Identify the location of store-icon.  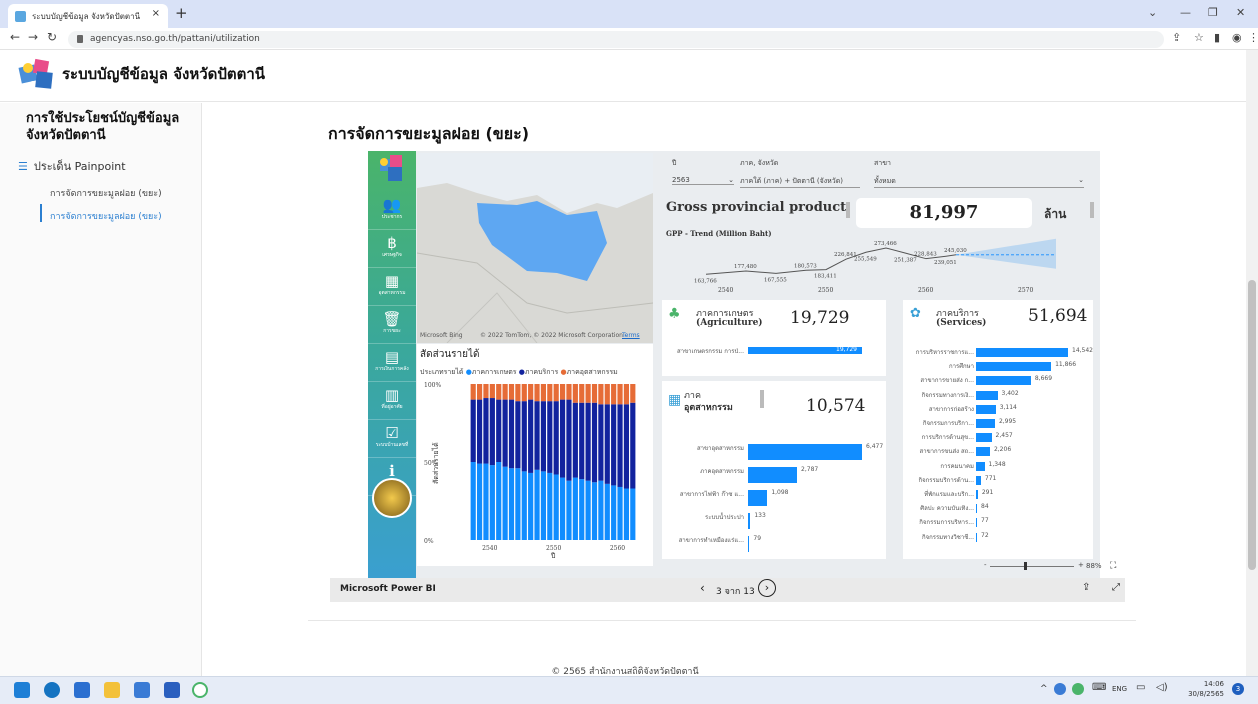
(82, 690).